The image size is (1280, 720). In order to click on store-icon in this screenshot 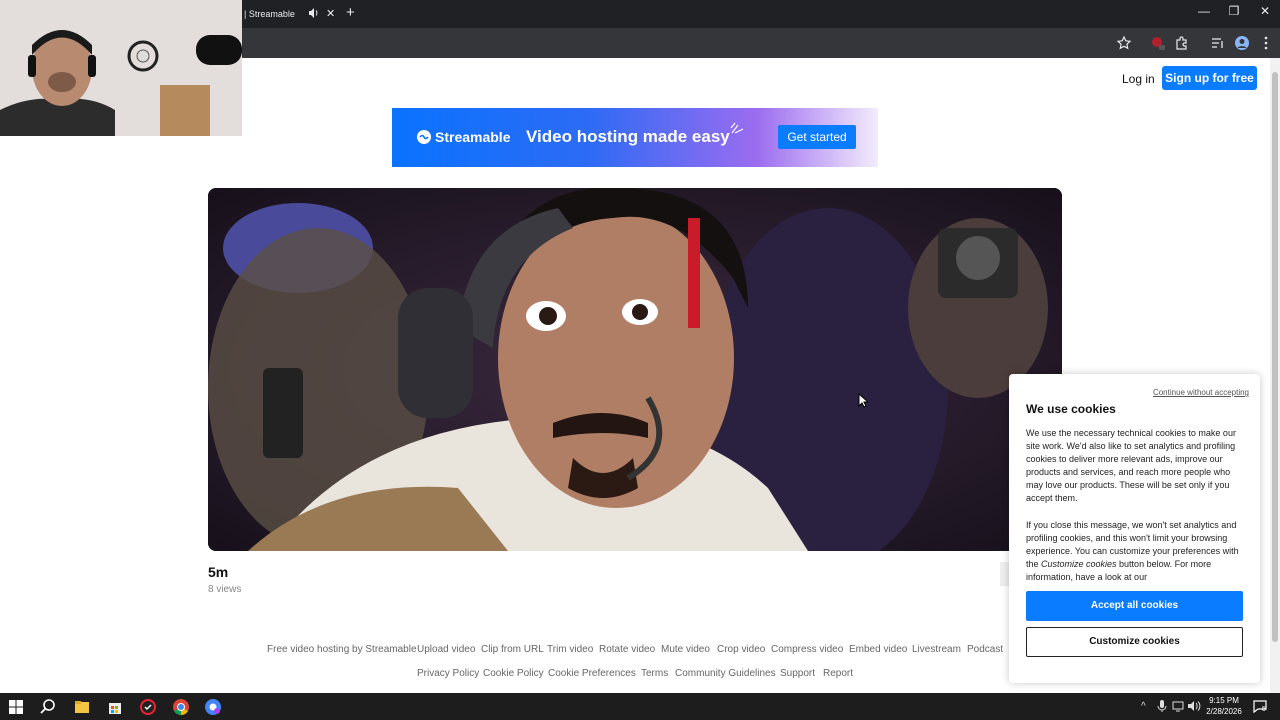, I will do `click(115, 707)`.